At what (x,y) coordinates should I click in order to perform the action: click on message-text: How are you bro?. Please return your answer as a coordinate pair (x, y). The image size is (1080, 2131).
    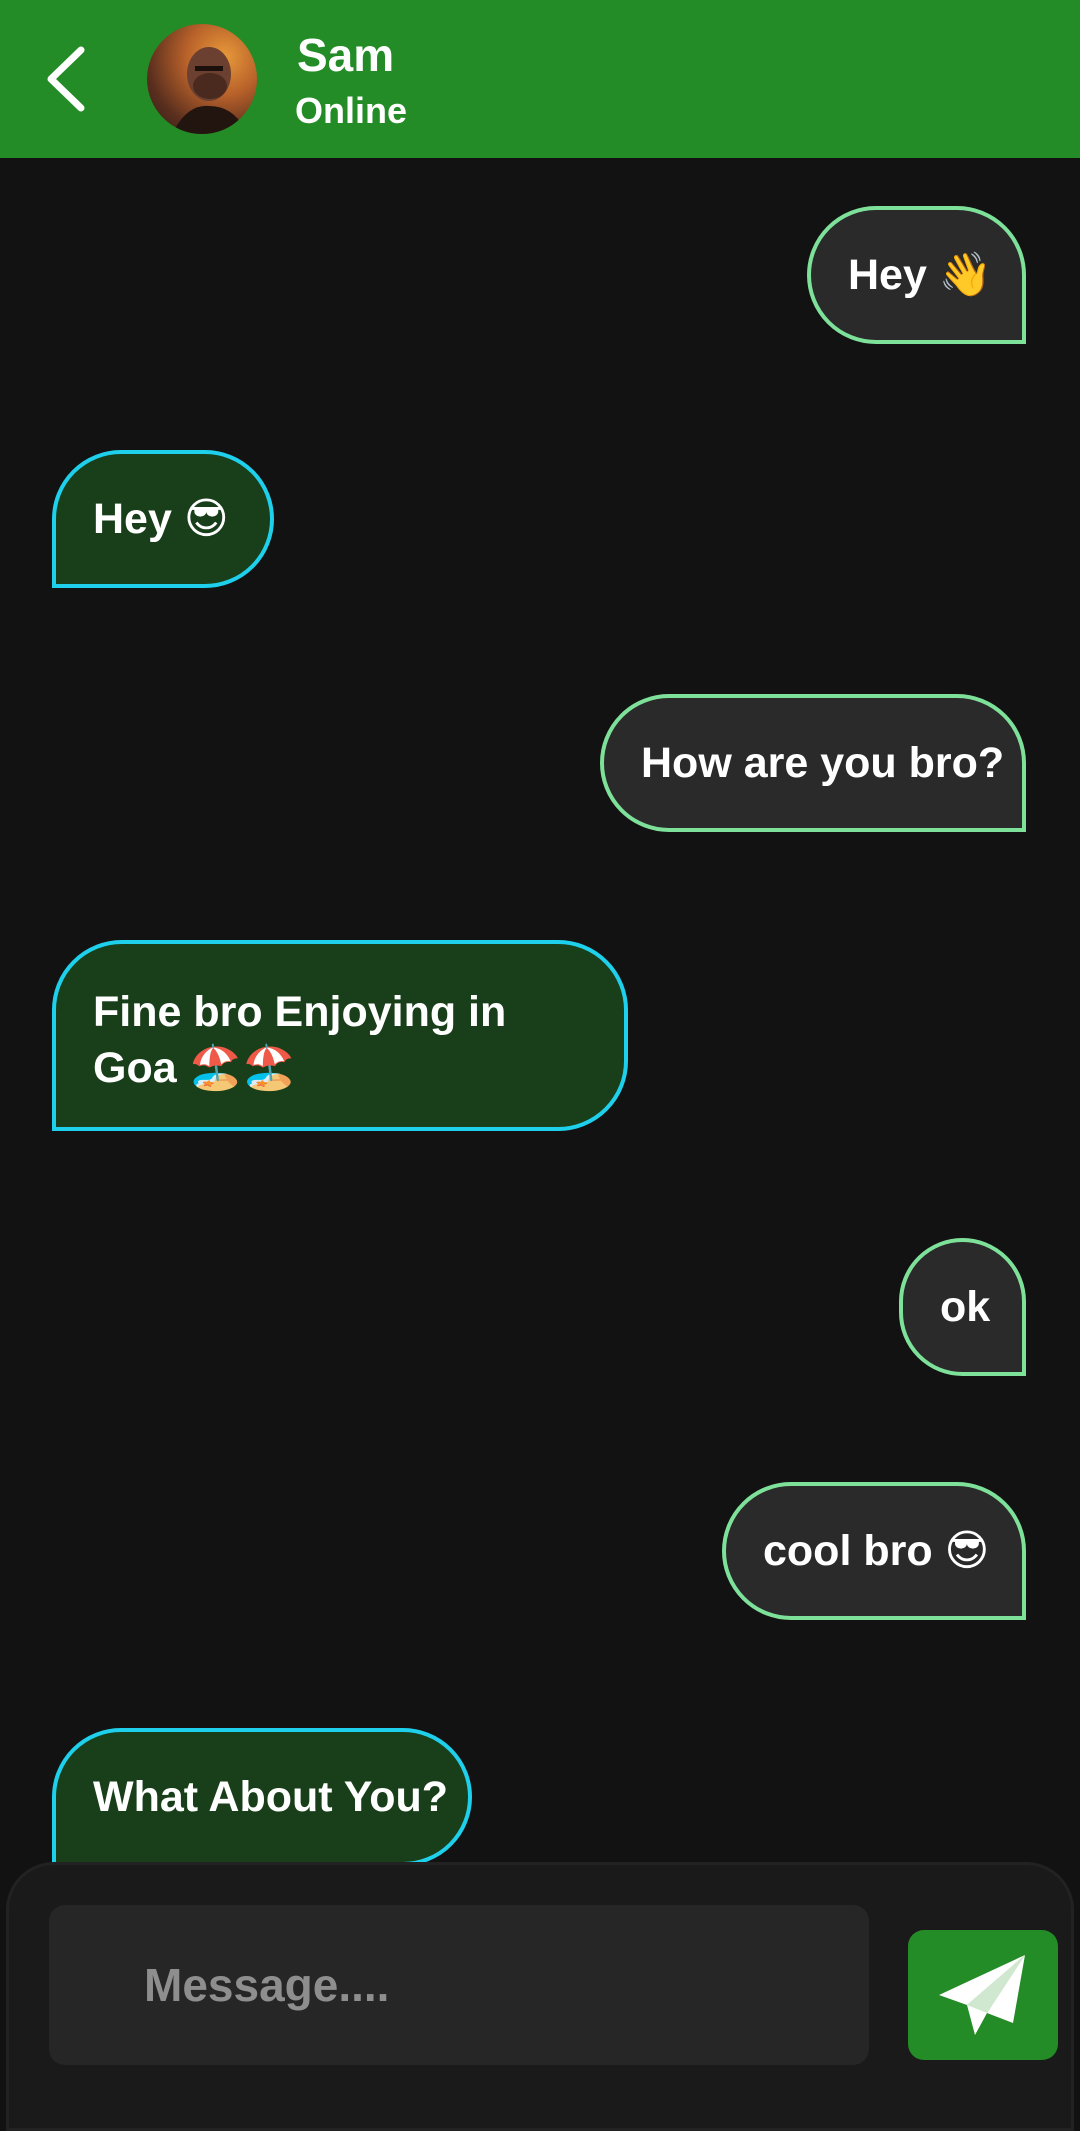
    Looking at the image, I should click on (823, 763).